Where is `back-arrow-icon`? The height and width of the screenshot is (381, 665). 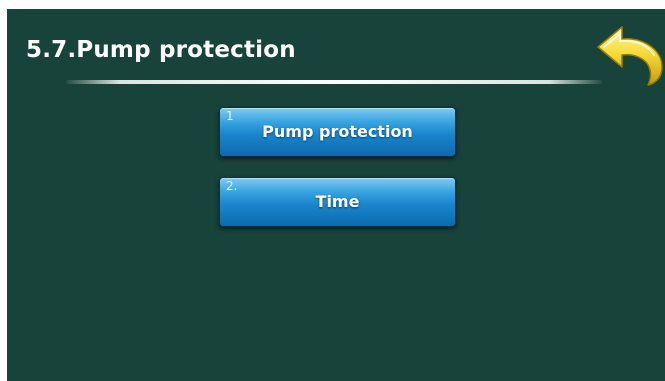
back-arrow-icon is located at coordinates (630, 56).